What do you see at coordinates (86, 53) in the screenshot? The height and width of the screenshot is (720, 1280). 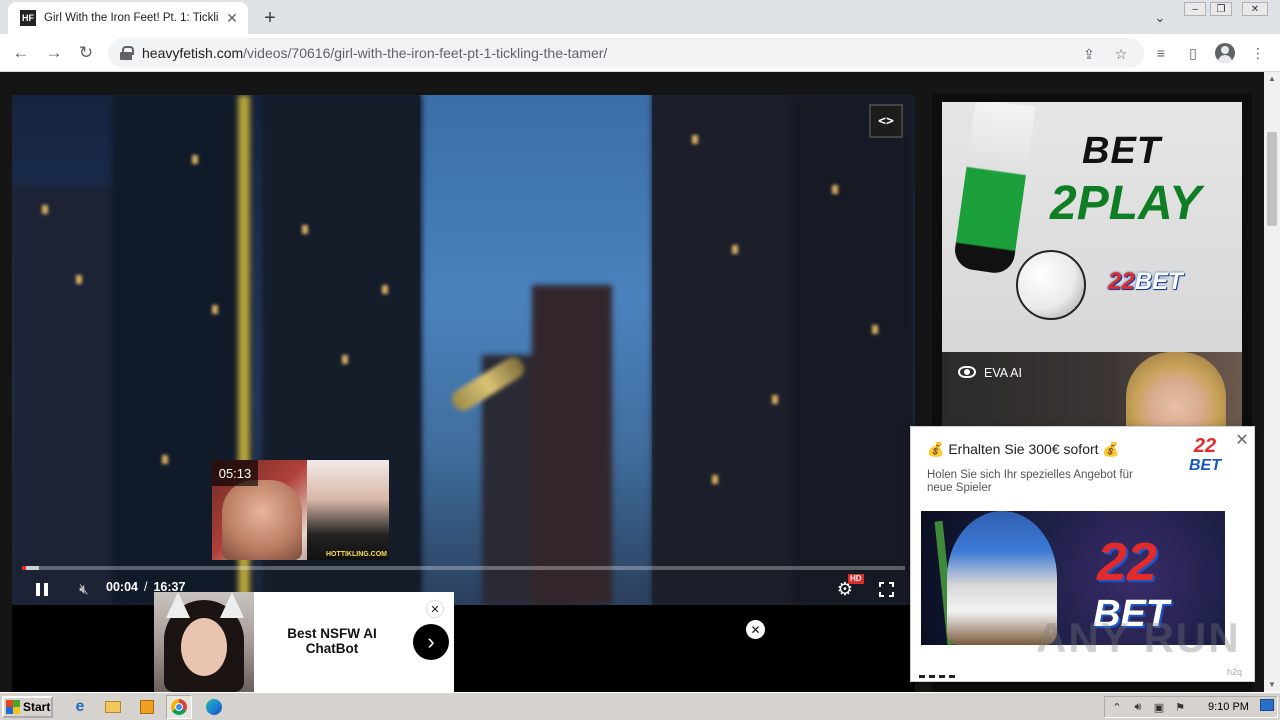 I see `reload-icon: ↻` at bounding box center [86, 53].